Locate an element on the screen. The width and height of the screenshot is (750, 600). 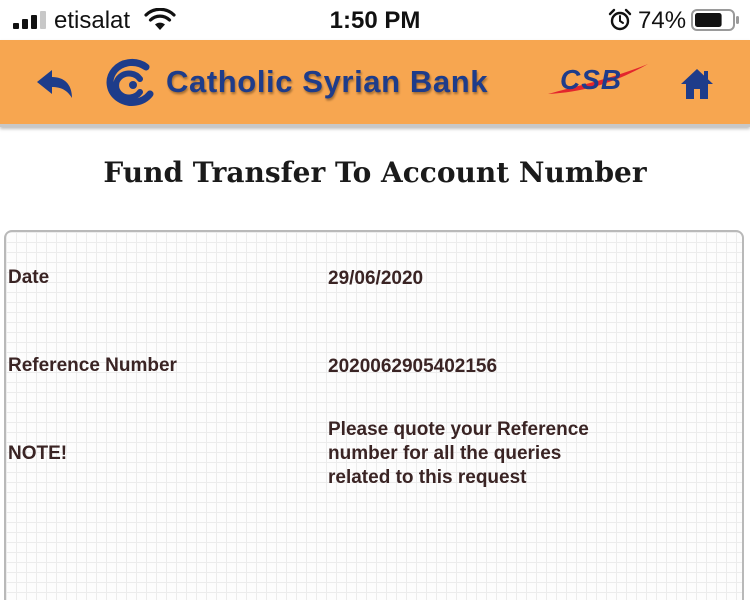
alarm-icon is located at coordinates (620, 19).